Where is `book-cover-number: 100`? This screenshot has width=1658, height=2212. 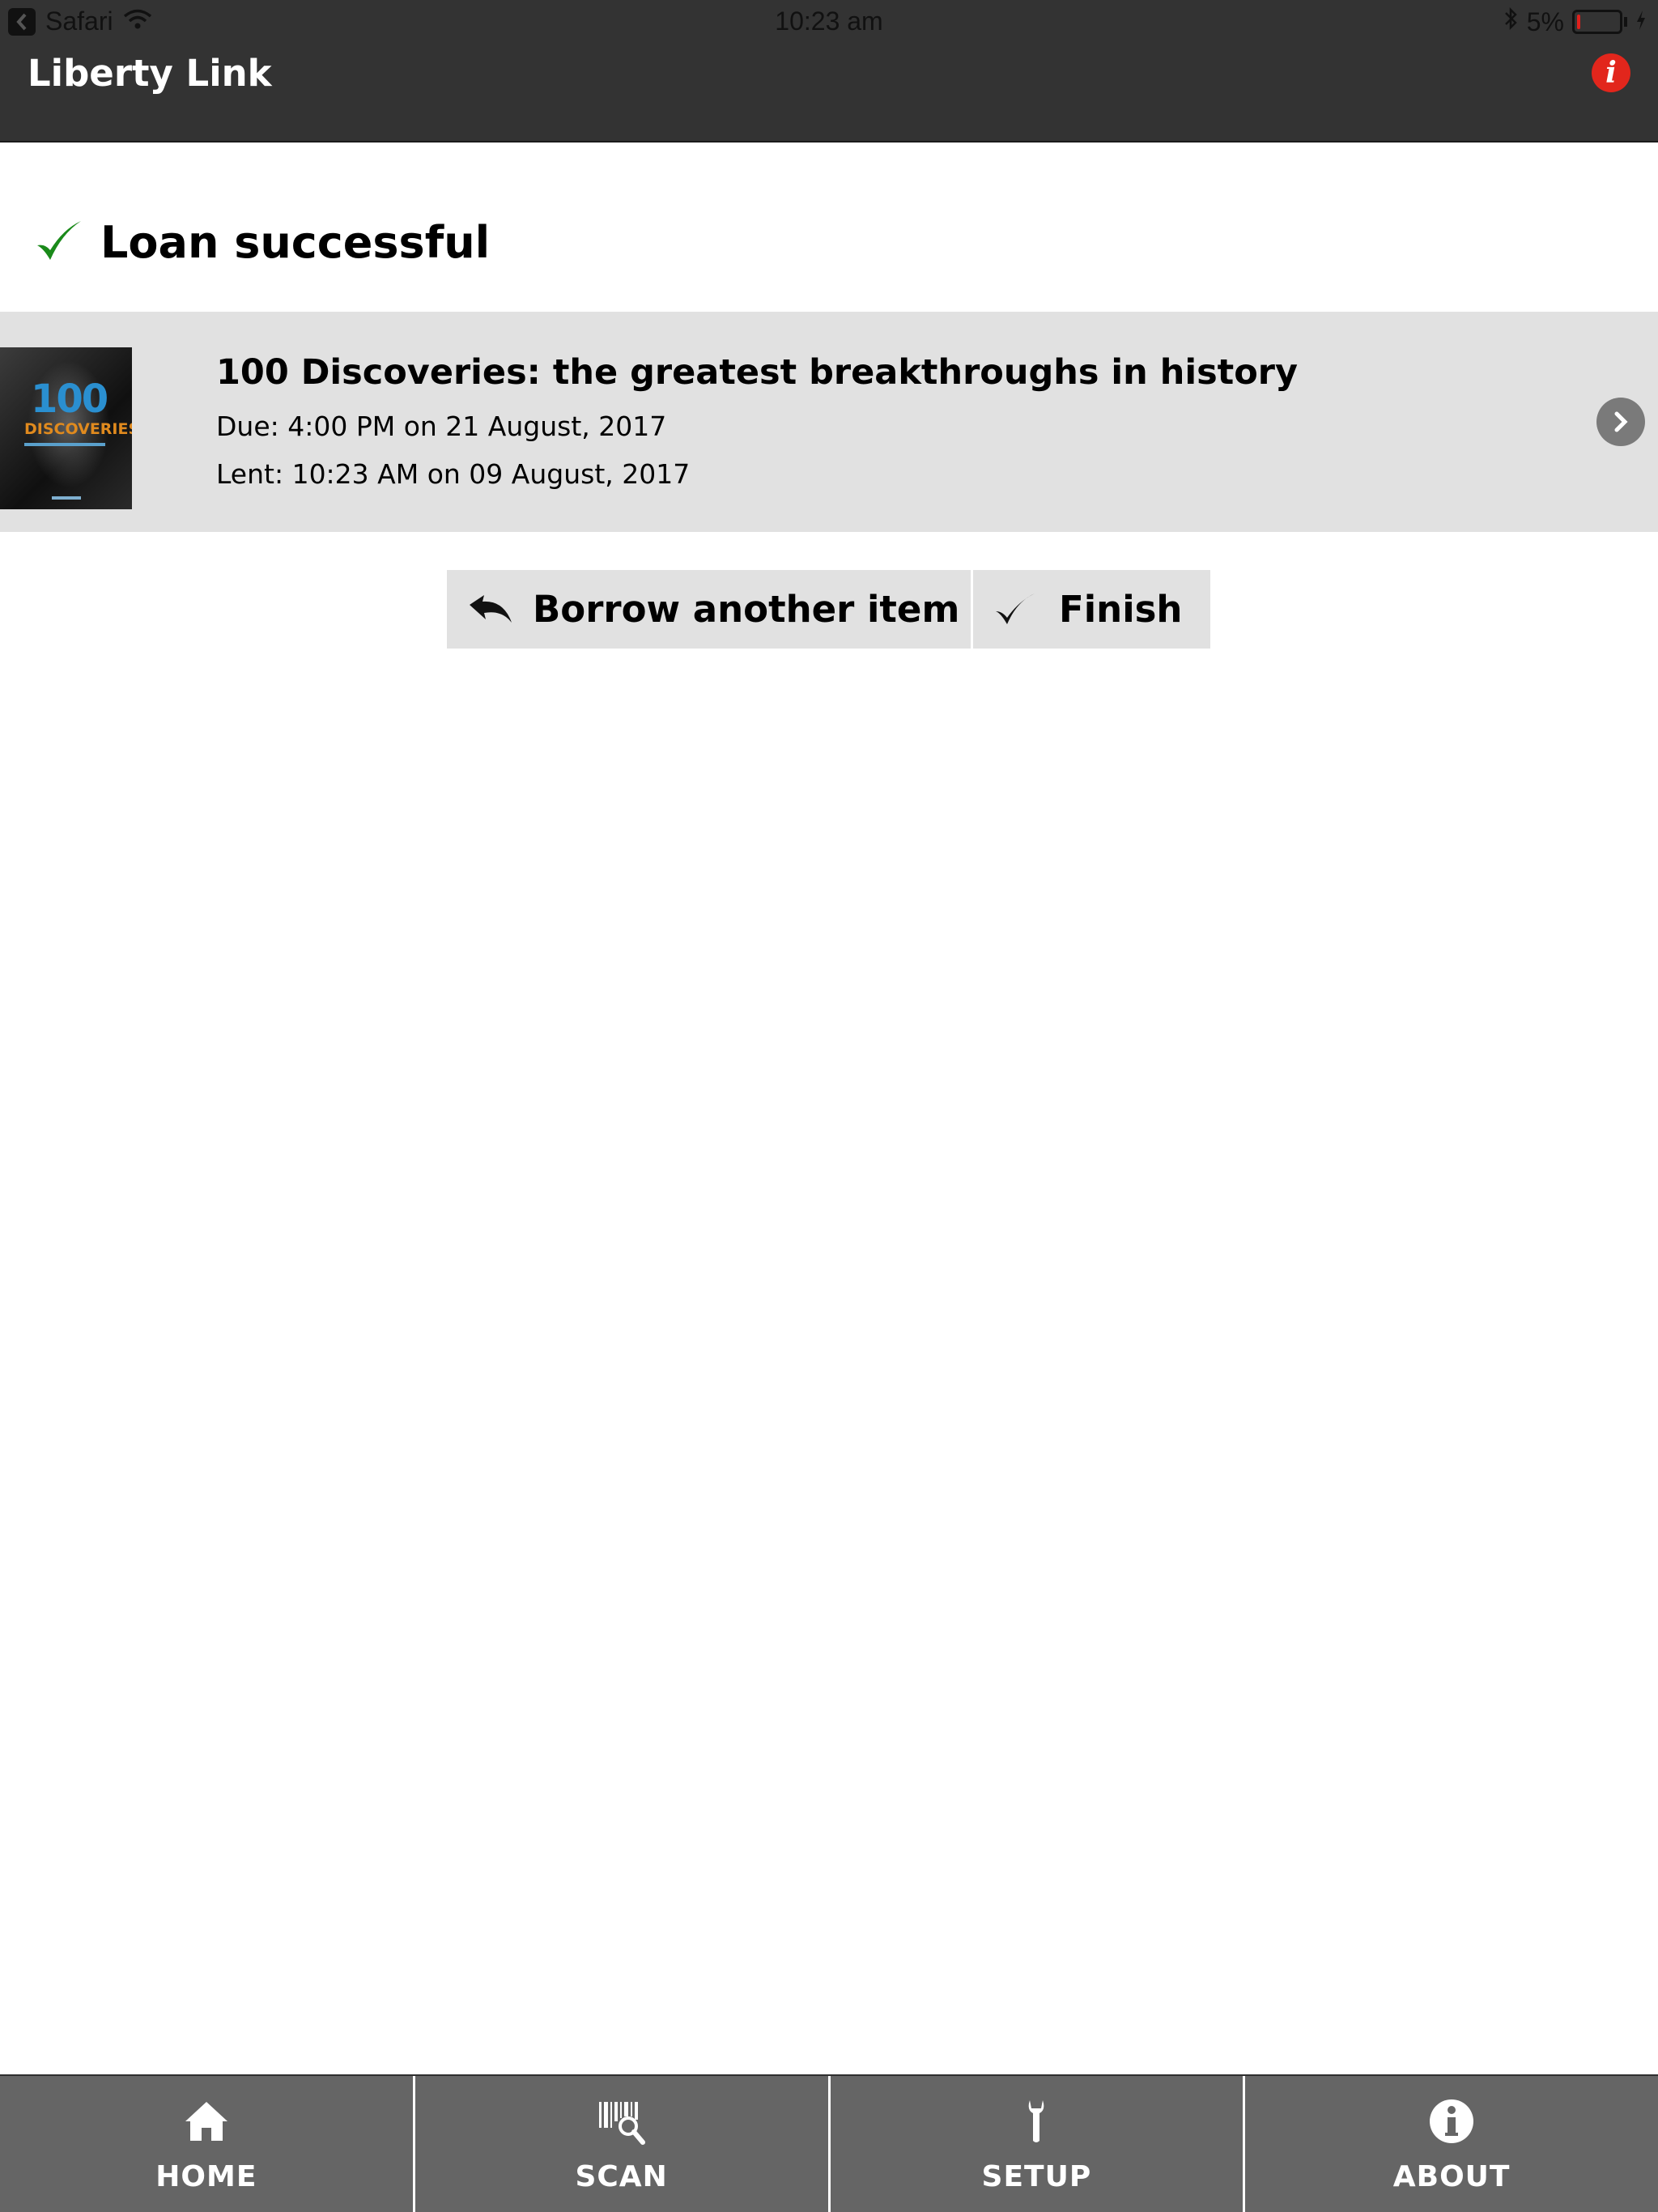
book-cover-number: 100 is located at coordinates (69, 399).